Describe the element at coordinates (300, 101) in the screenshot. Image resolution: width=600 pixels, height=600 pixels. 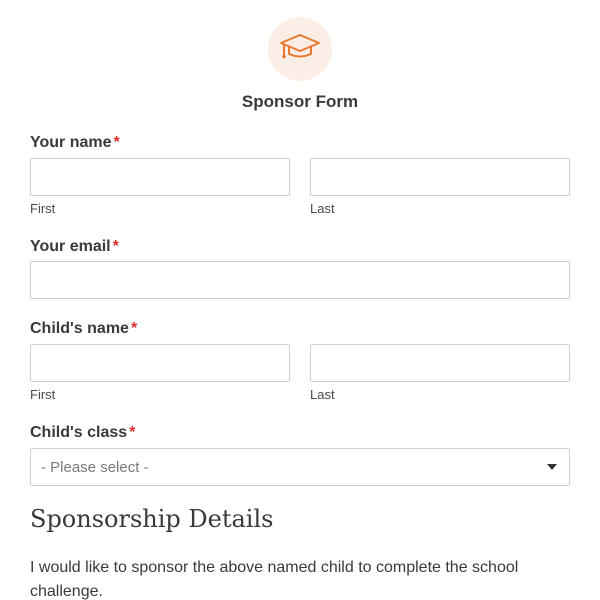
I see `form-title: Sponsor Form` at that location.